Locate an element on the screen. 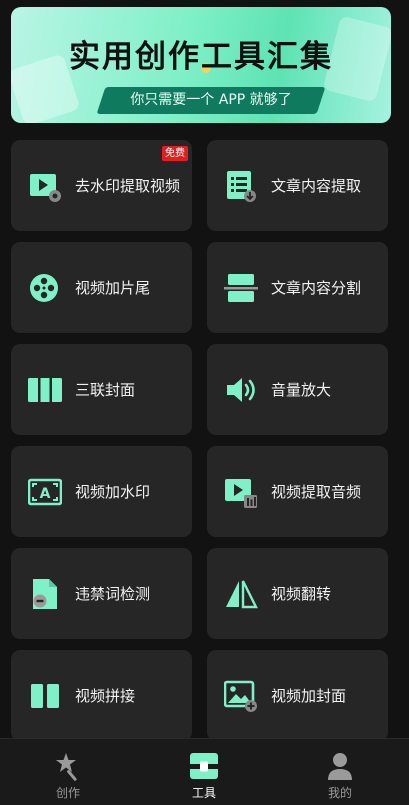  svg-text: A is located at coordinates (45, 494).